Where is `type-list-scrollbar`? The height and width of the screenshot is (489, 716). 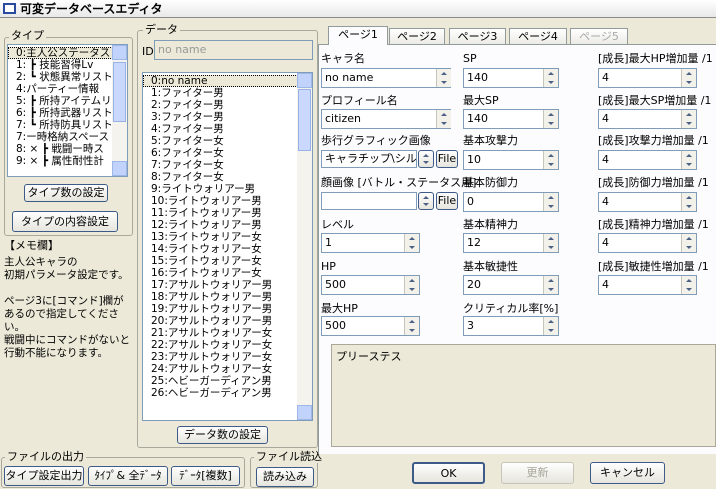 type-list-scrollbar is located at coordinates (119, 110).